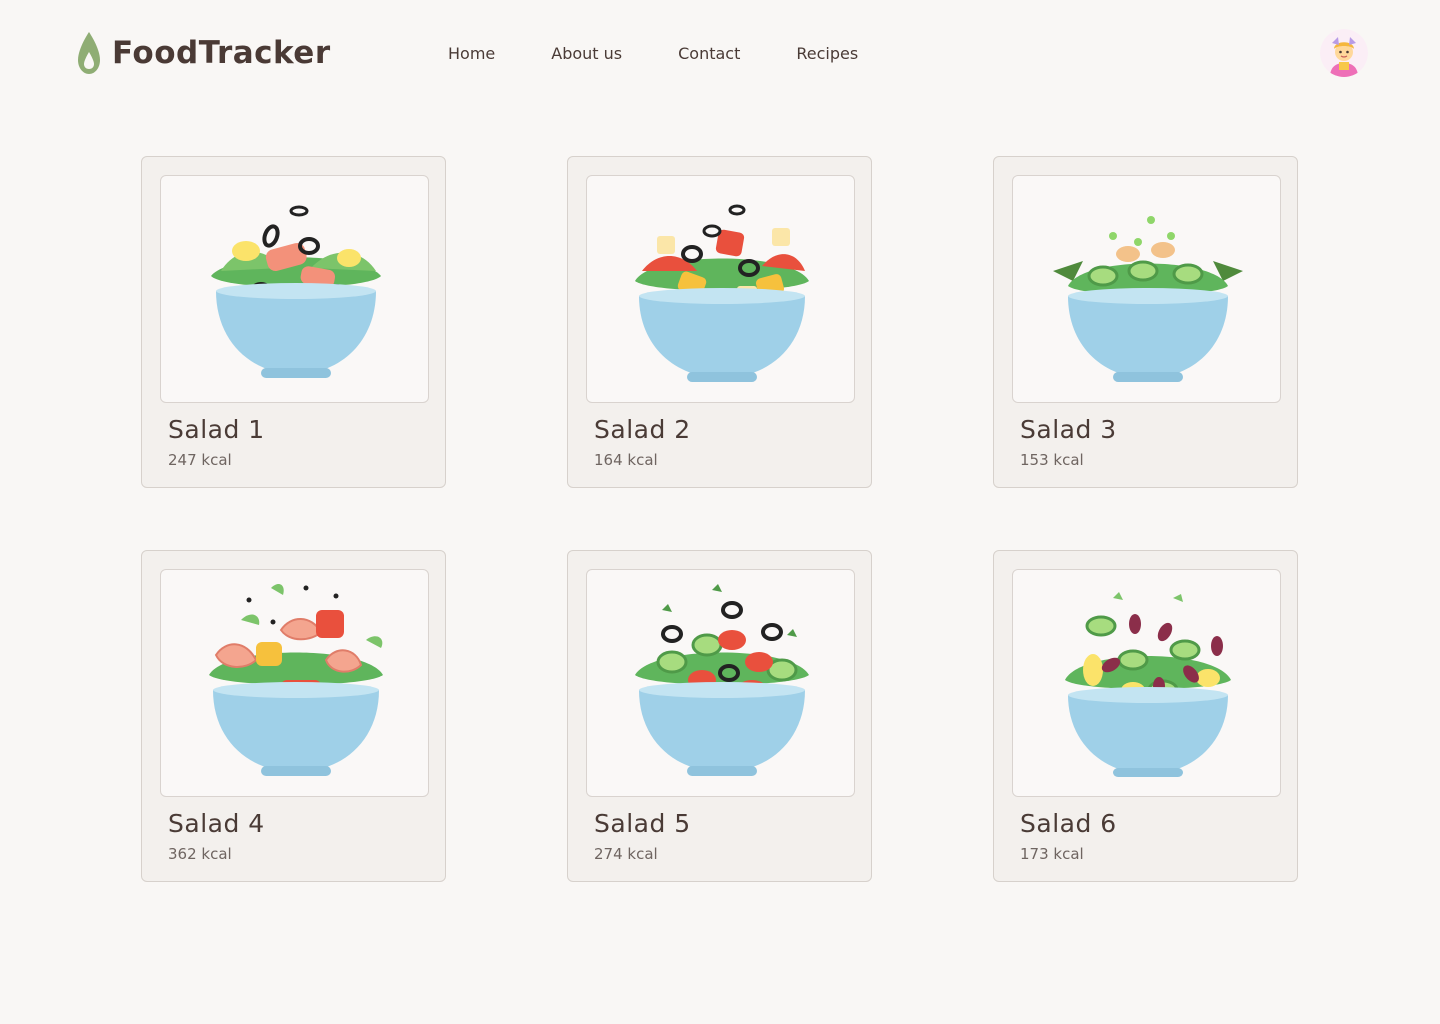 This screenshot has width=1440, height=1024. What do you see at coordinates (722, 293) in the screenshot?
I see `salad-bowl-peppers-cheese-icon` at bounding box center [722, 293].